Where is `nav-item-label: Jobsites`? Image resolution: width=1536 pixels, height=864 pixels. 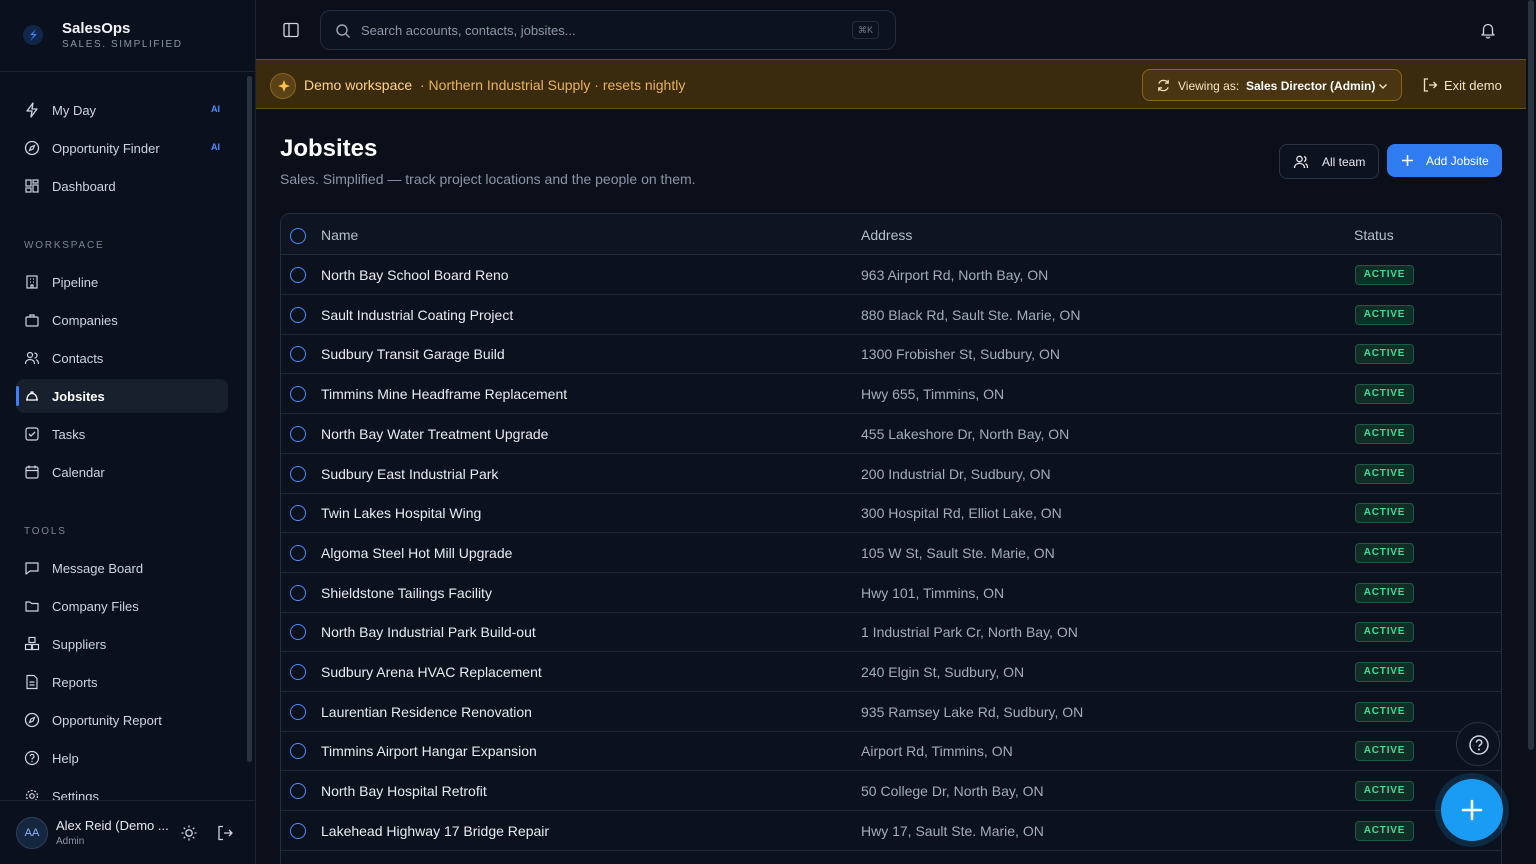
nav-item-label: Jobsites is located at coordinates (78, 396).